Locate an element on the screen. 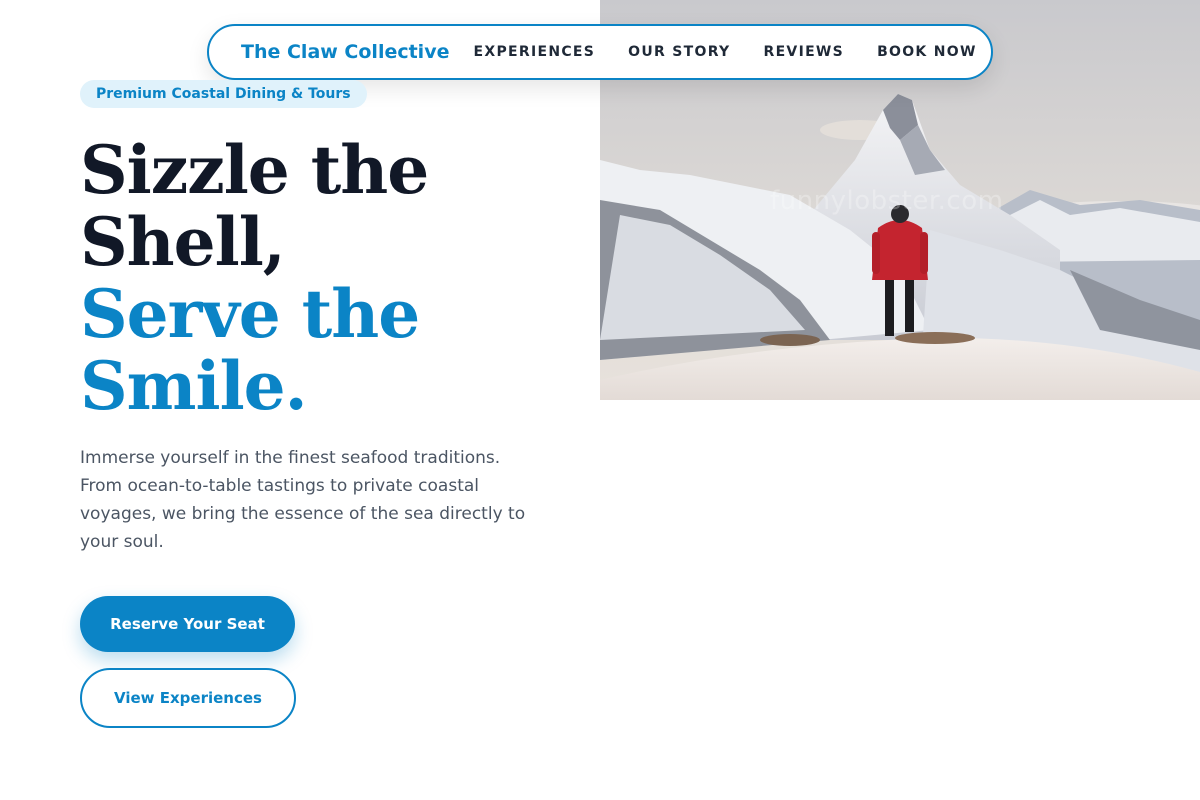  nav-link-experiences: EXPERIENCES is located at coordinates (534, 52).